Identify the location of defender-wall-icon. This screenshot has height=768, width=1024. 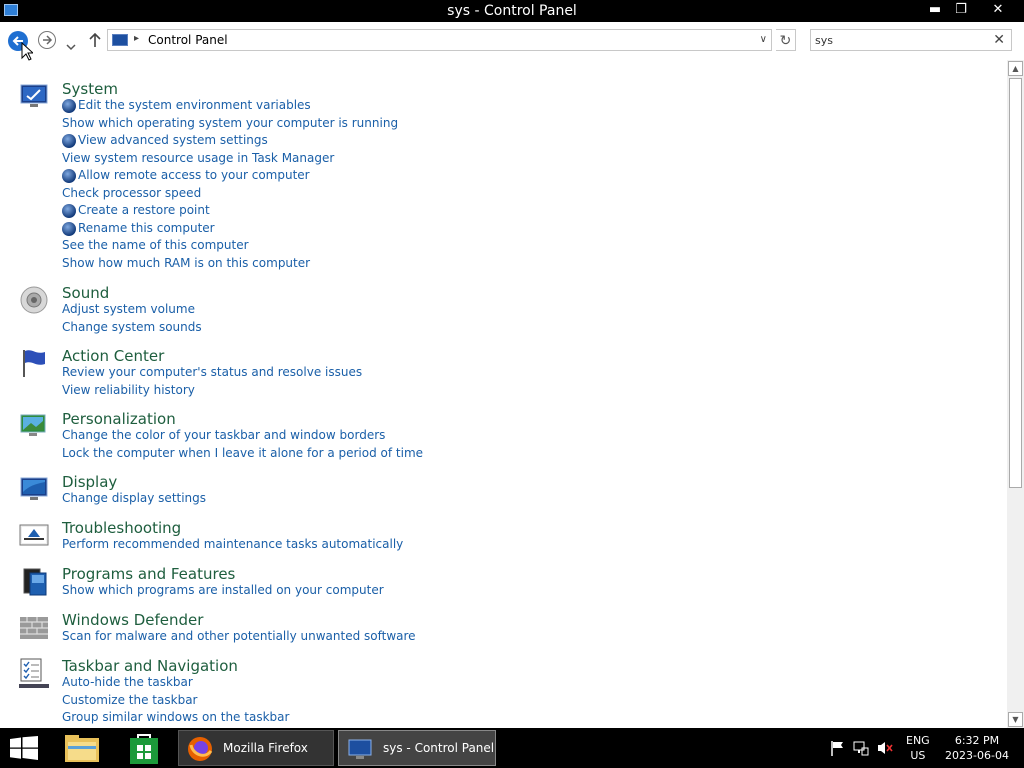
(34, 627).